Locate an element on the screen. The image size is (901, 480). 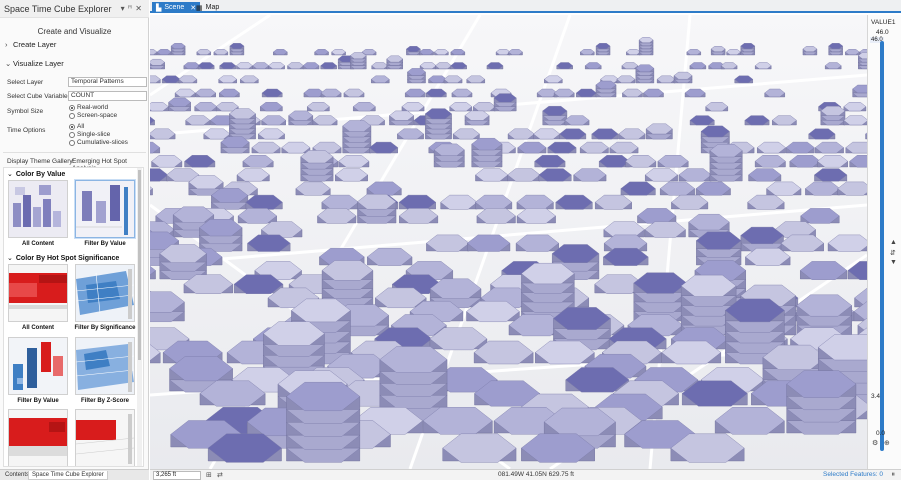
cube-variable-dropdown: COUNT is located at coordinates (107, 96).